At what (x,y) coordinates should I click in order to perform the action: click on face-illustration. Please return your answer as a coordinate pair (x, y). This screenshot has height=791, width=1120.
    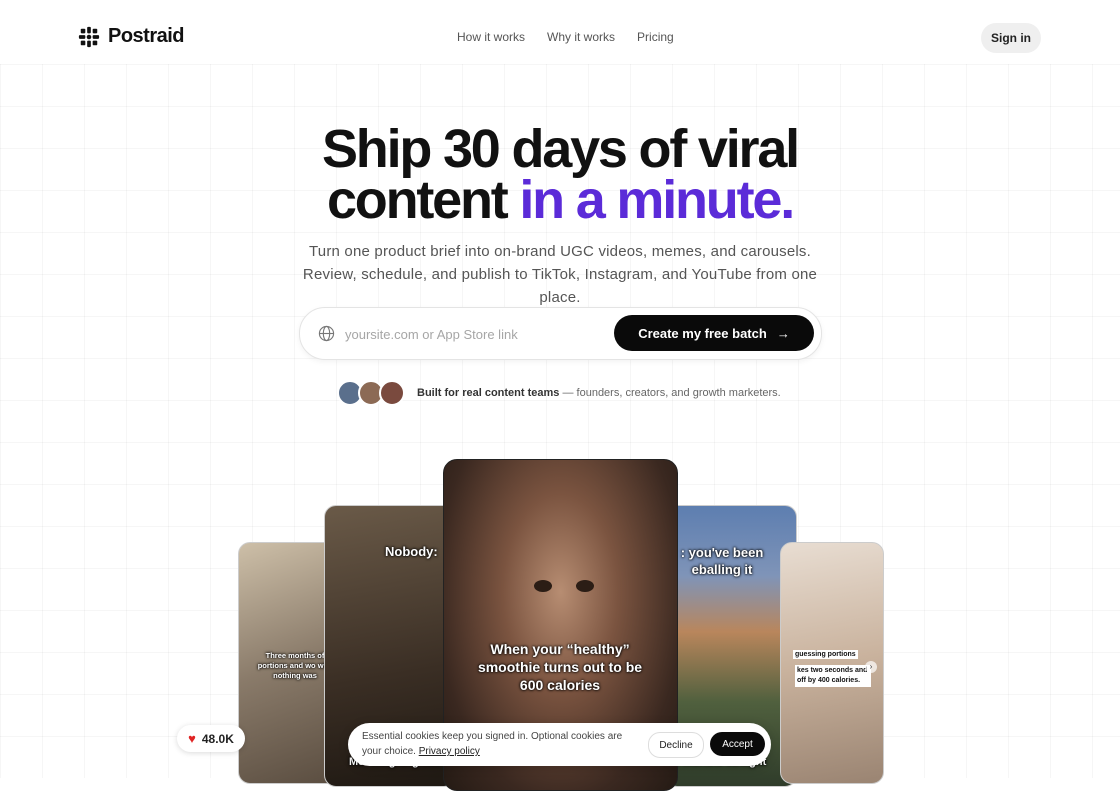
    Looking at the image, I should click on (564, 590).